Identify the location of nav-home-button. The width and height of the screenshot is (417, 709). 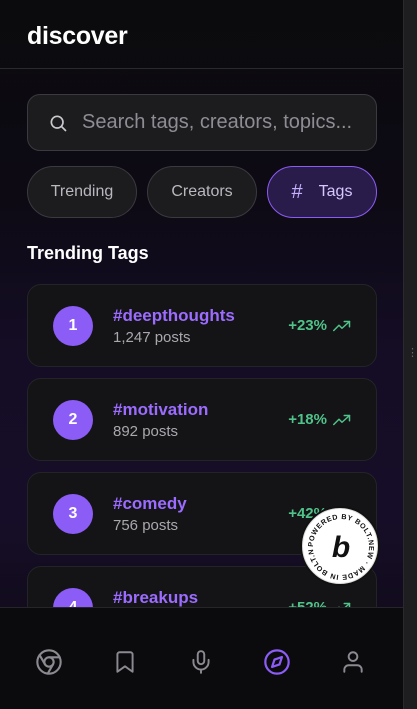
(49, 662).